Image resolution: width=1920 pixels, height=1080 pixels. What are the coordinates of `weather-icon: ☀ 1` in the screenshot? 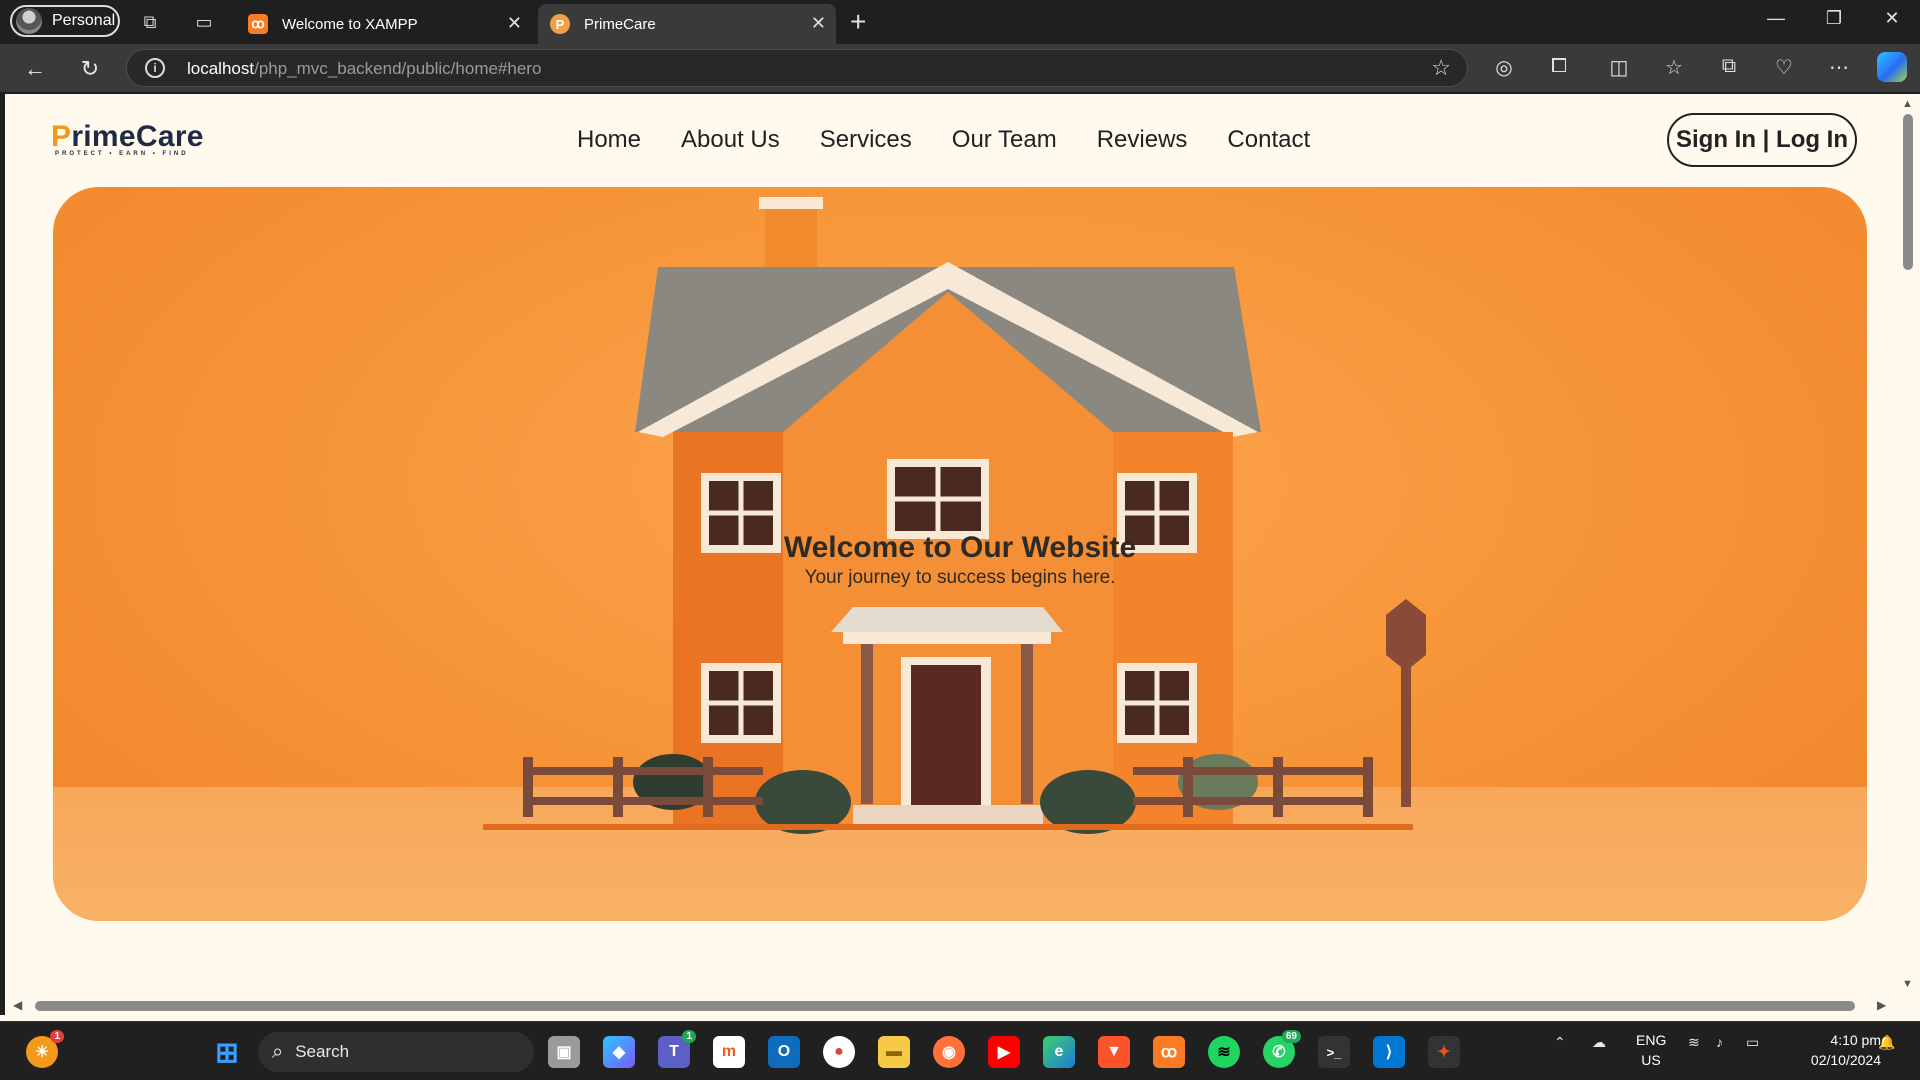 It's located at (45, 1049).